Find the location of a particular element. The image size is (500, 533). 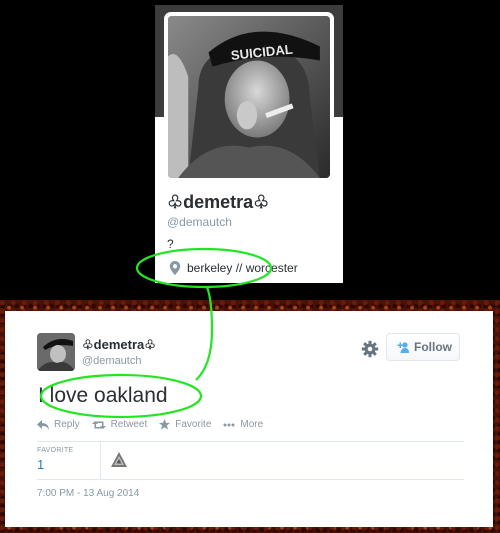

retweet-button: Retweet is located at coordinates (119, 424).